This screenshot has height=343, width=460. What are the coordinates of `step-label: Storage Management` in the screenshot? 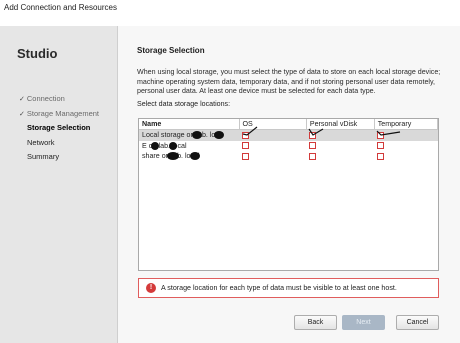 It's located at (63, 113).